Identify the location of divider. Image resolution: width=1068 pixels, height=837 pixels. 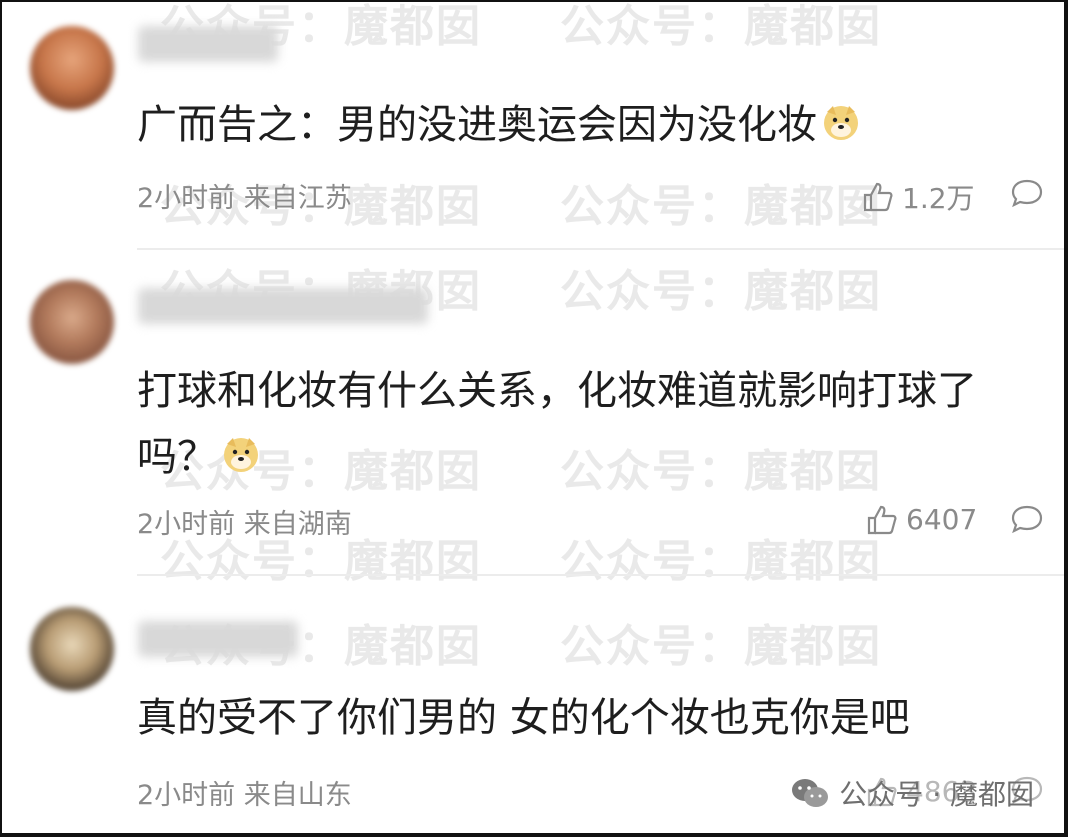
(600, 575).